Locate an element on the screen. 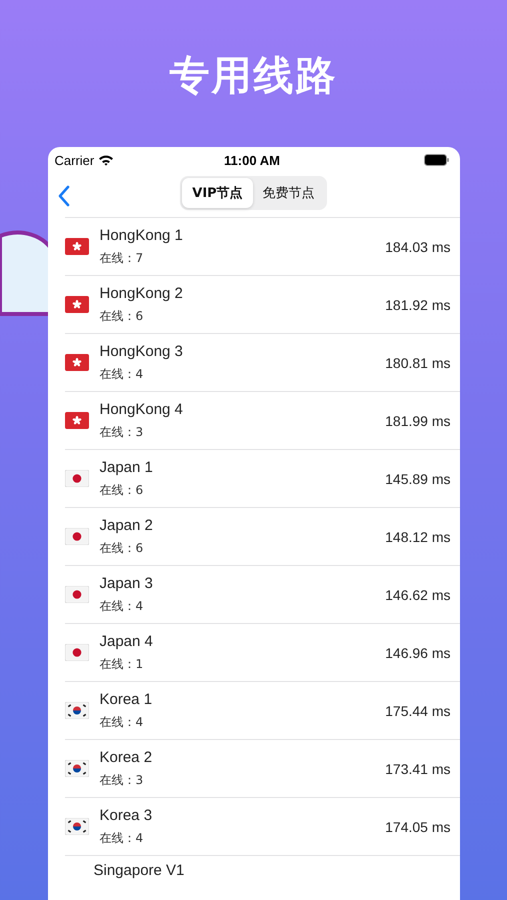 The image size is (507, 900). server-row: Japan 1 在线：6 145.89 ms is located at coordinates (262, 478).